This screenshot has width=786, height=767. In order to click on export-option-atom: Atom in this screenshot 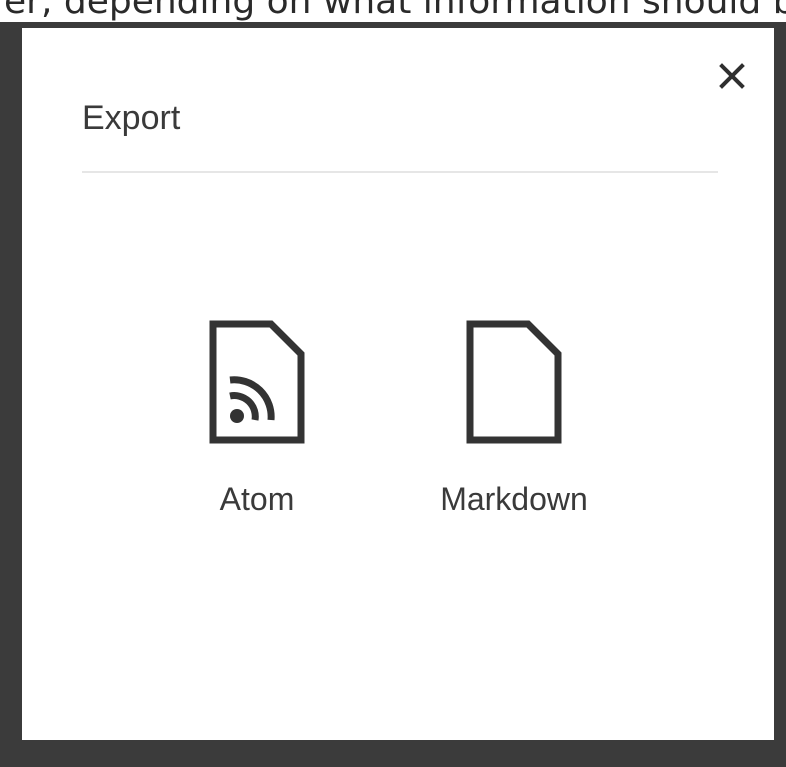, I will do `click(257, 418)`.